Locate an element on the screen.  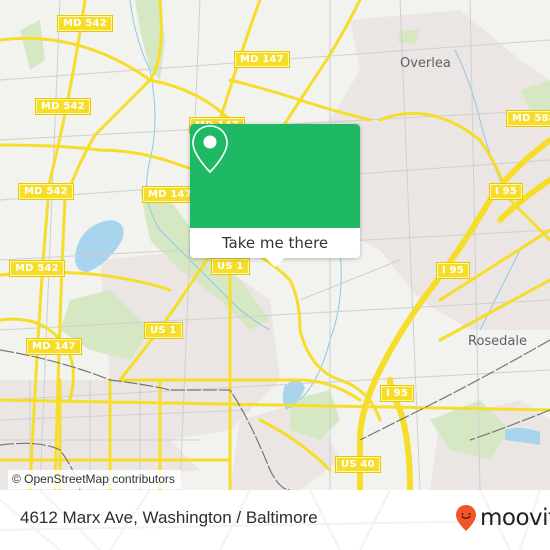
road-shield-md588: MD 588 is located at coordinates (528, 118).